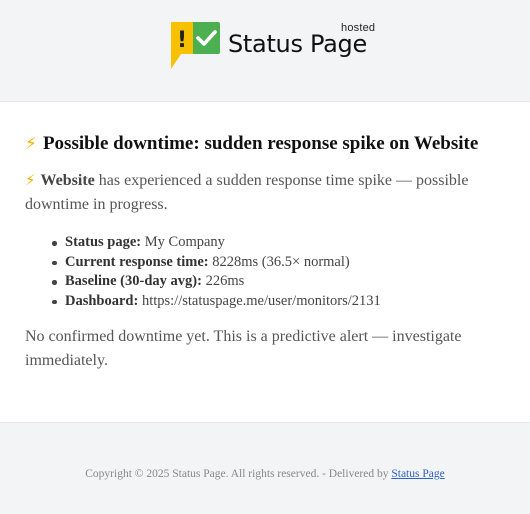  Describe the element at coordinates (297, 44) in the screenshot. I see `logo-text: Status Page` at that location.